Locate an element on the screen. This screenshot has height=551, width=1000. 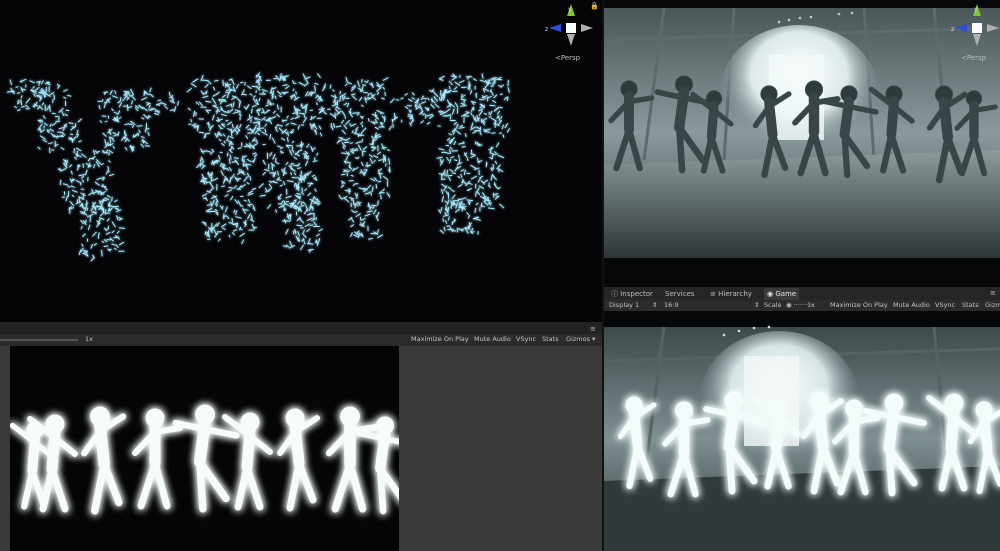
chevron-down-icon: ⇕ is located at coordinates (757, 305).